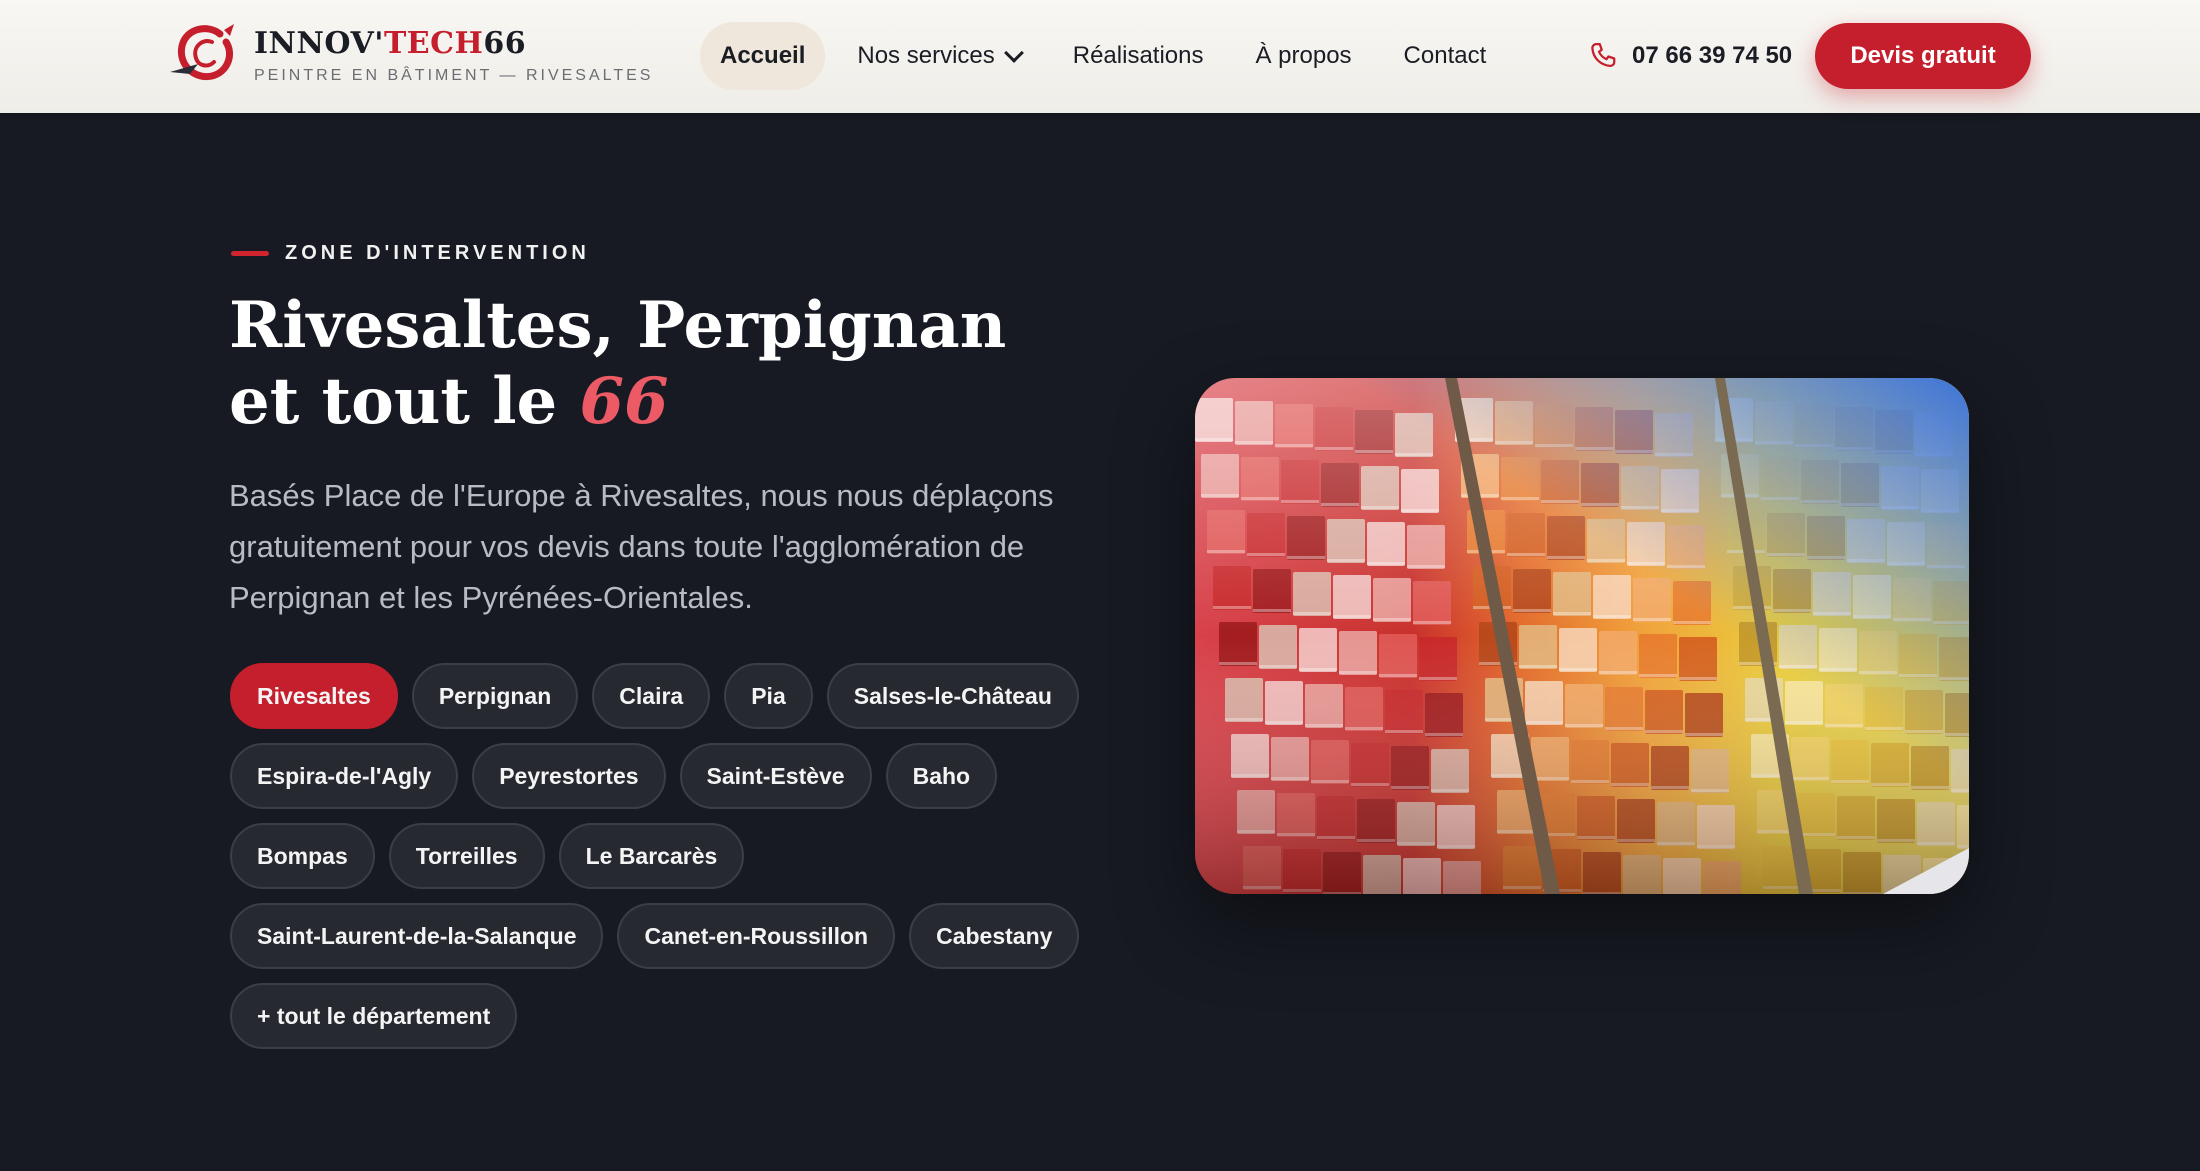 This screenshot has height=1171, width=2200. I want to click on hero-title: Rivesaltes, Perpignan et tout le 66, so click(617, 364).